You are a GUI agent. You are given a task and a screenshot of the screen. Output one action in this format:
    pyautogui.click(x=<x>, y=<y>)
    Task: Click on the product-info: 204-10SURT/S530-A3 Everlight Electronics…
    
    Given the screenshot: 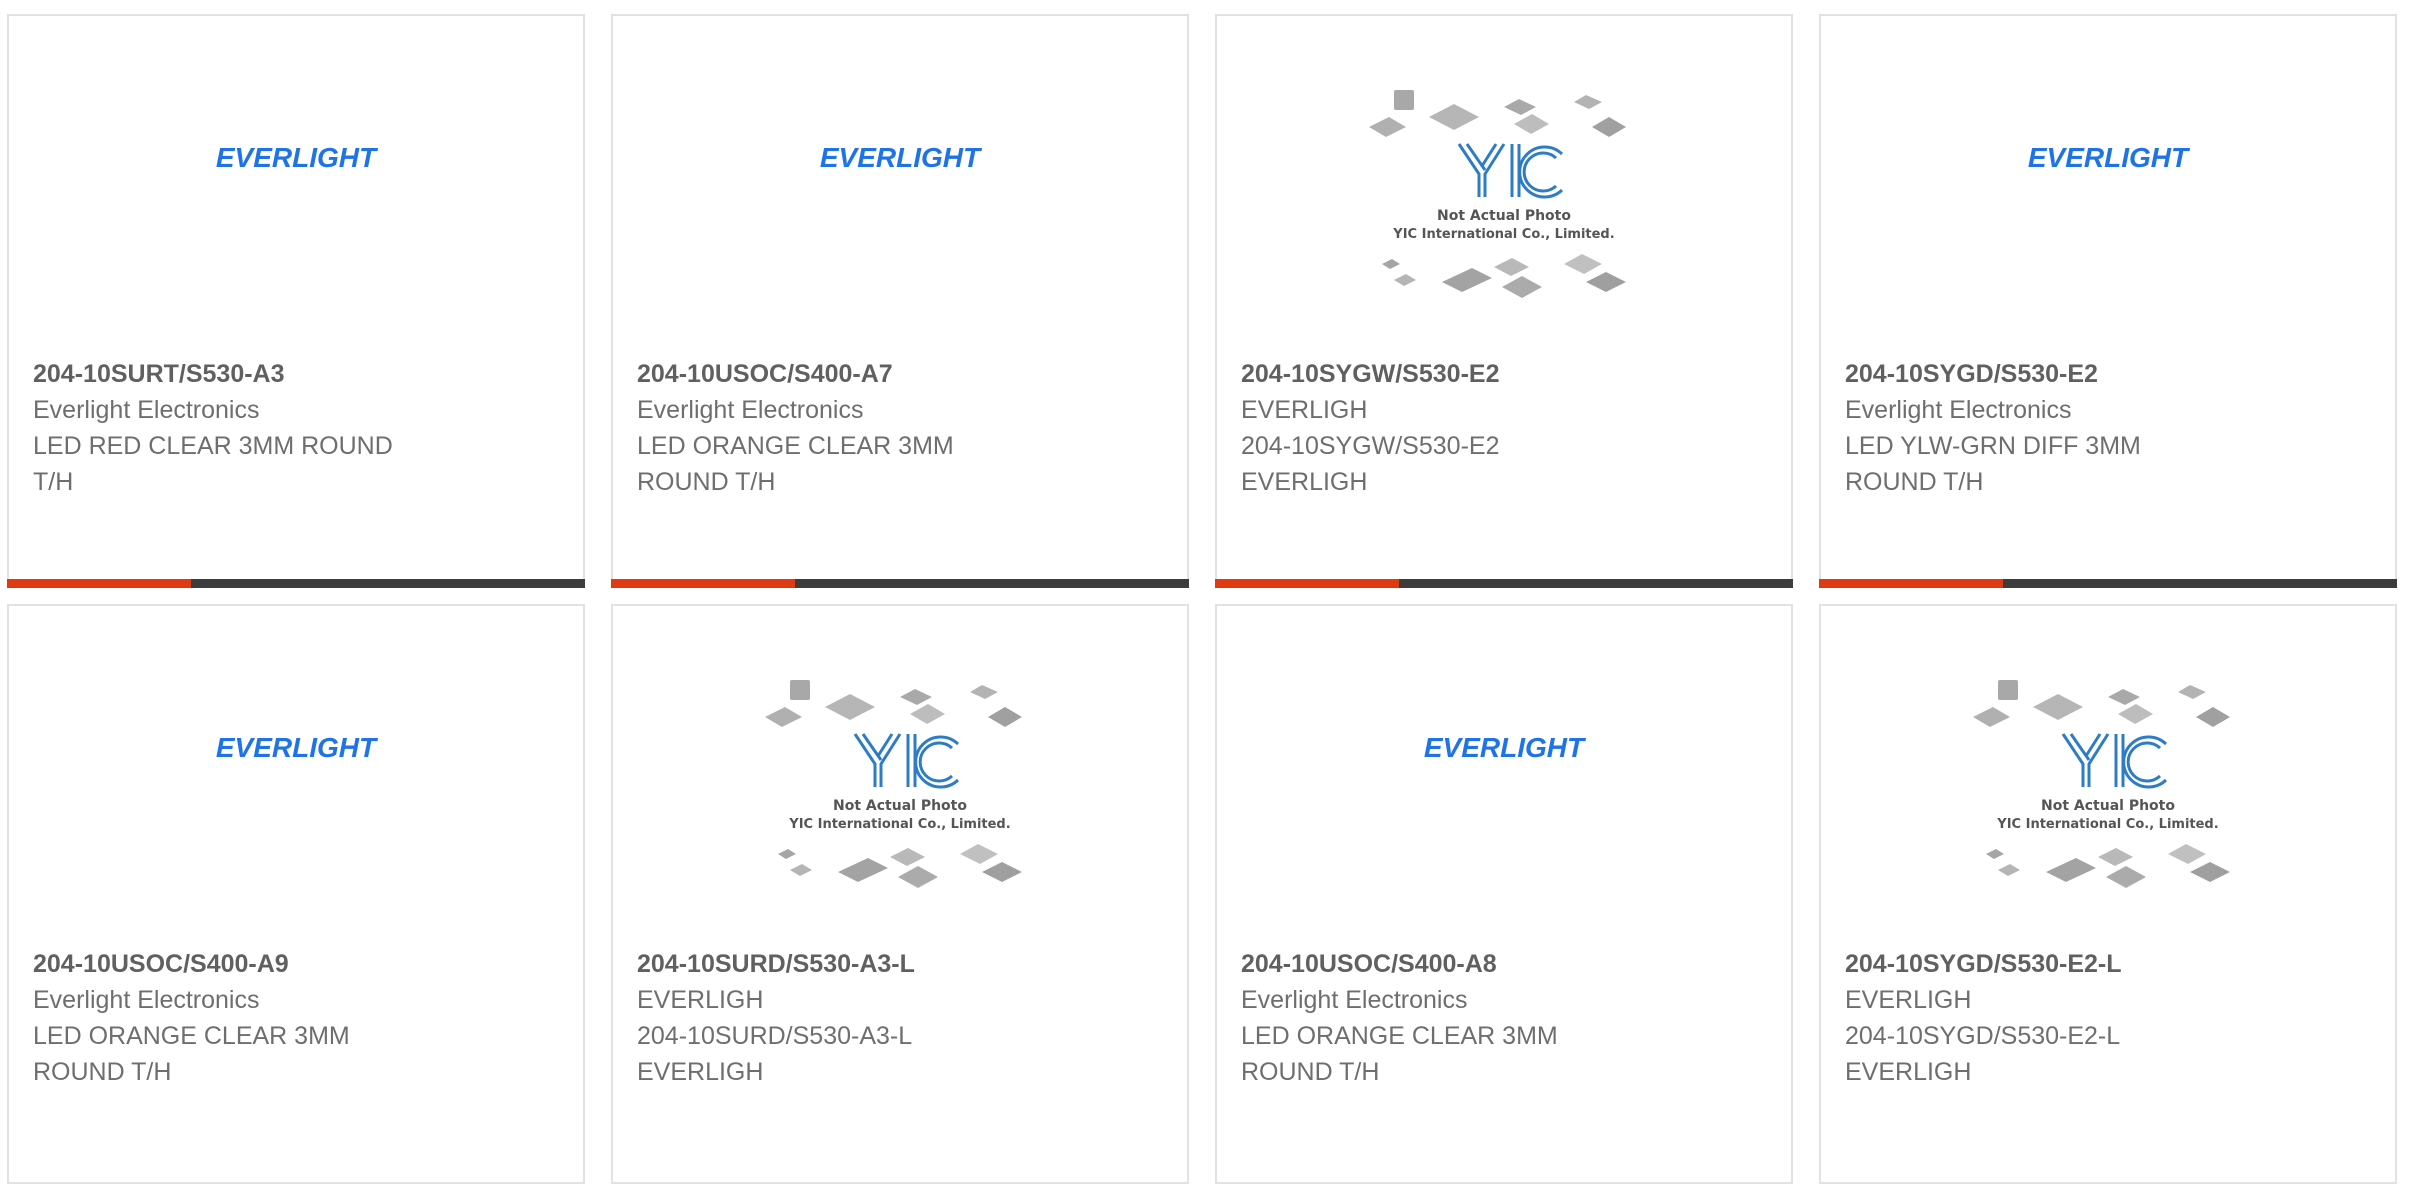 What is the action you would take?
    pyautogui.click(x=253, y=428)
    